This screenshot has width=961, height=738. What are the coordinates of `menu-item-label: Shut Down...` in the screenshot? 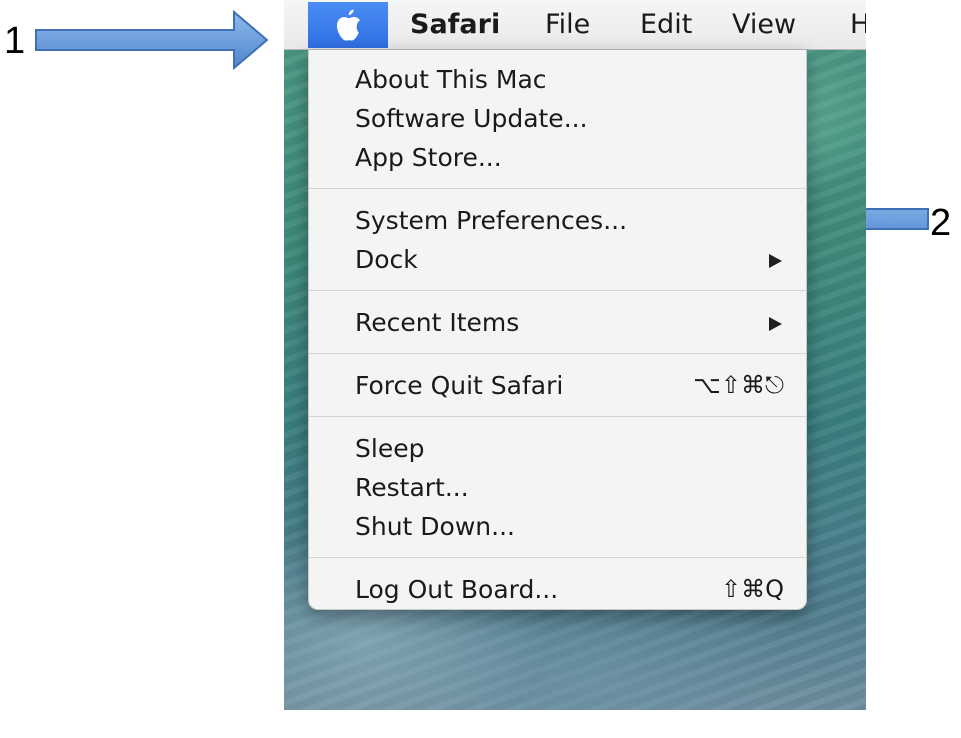 It's located at (435, 526).